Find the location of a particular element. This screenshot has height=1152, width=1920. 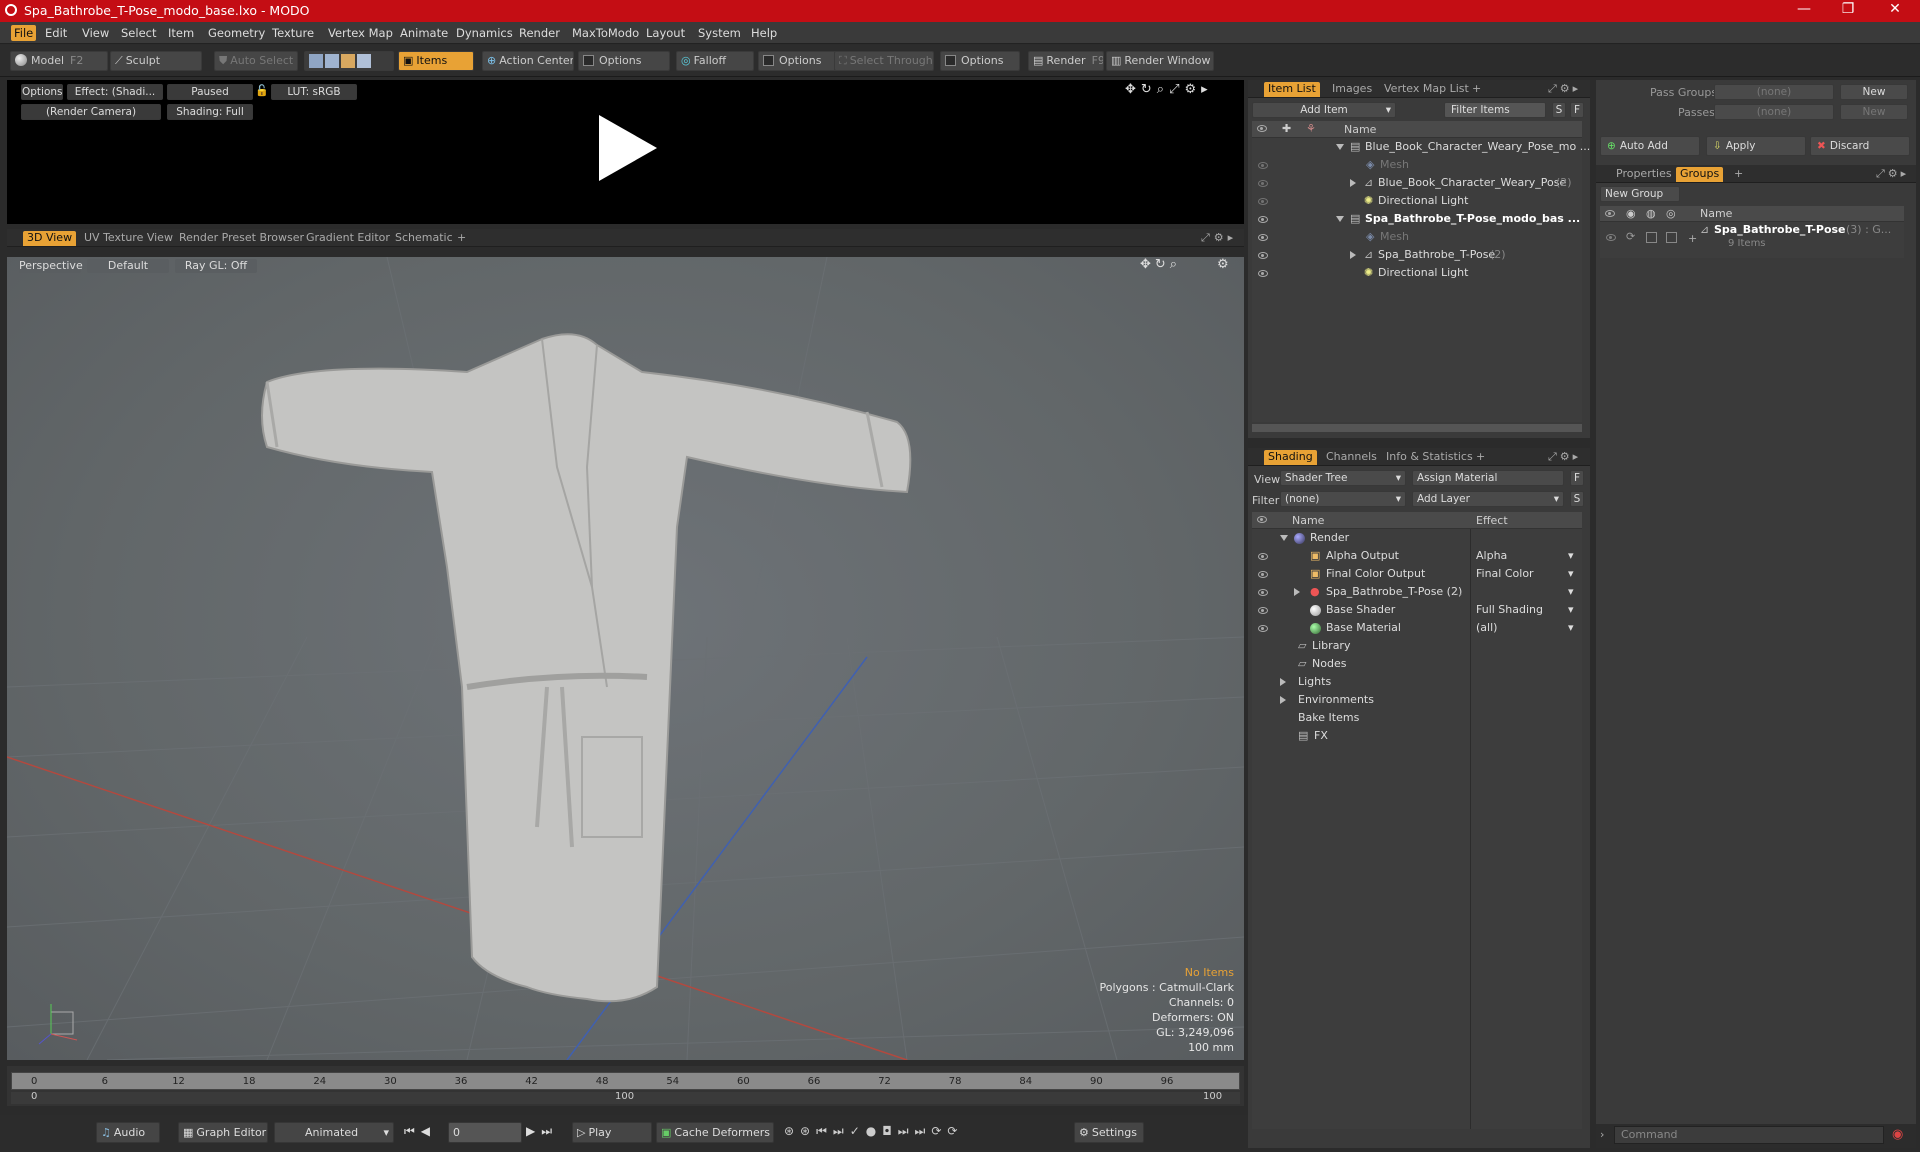

horizontal-scrollbar is located at coordinates (1417, 428).